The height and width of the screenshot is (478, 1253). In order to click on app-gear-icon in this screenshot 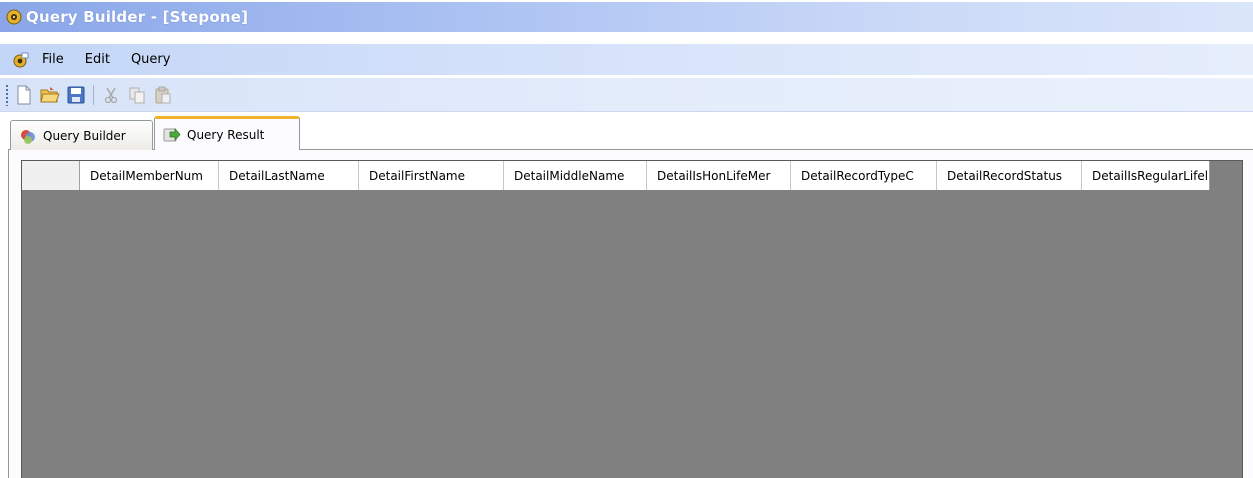, I will do `click(14, 17)`.